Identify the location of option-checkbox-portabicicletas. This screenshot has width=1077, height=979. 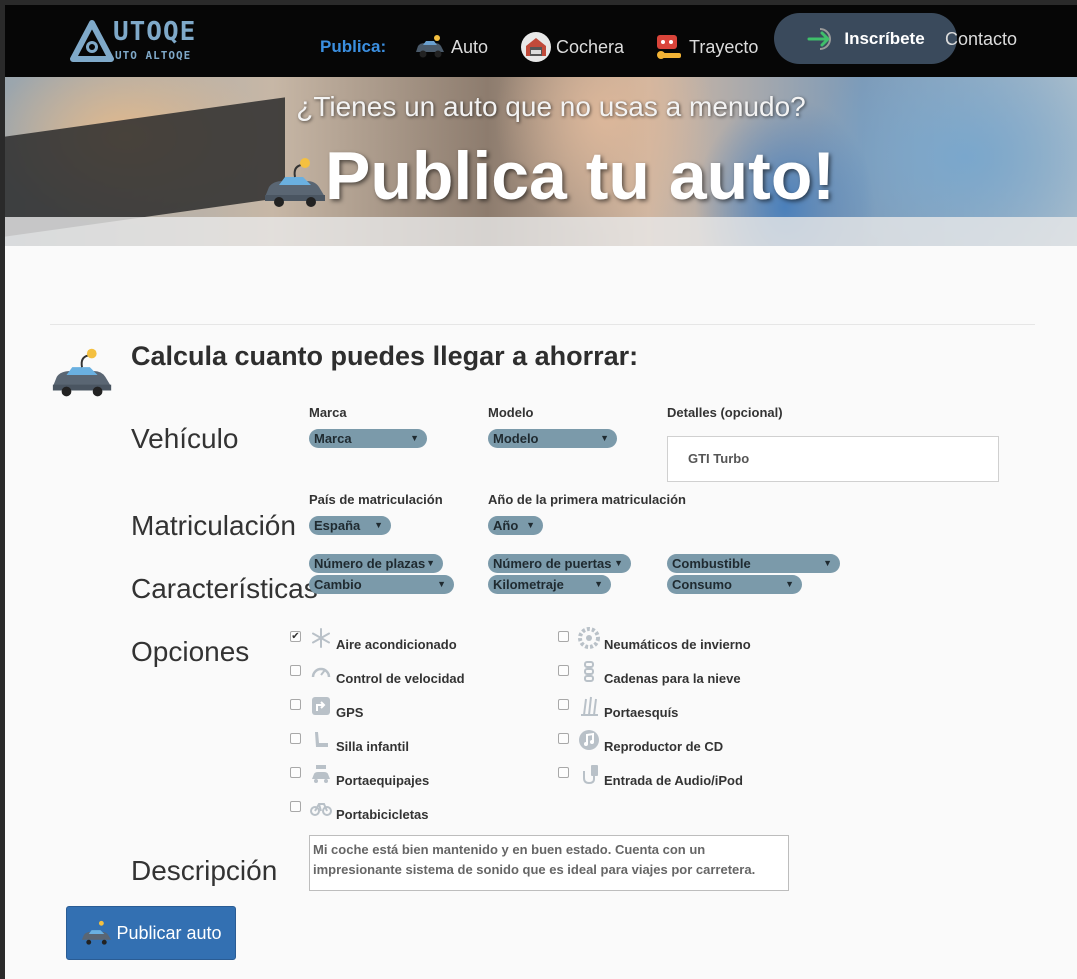
(295, 806).